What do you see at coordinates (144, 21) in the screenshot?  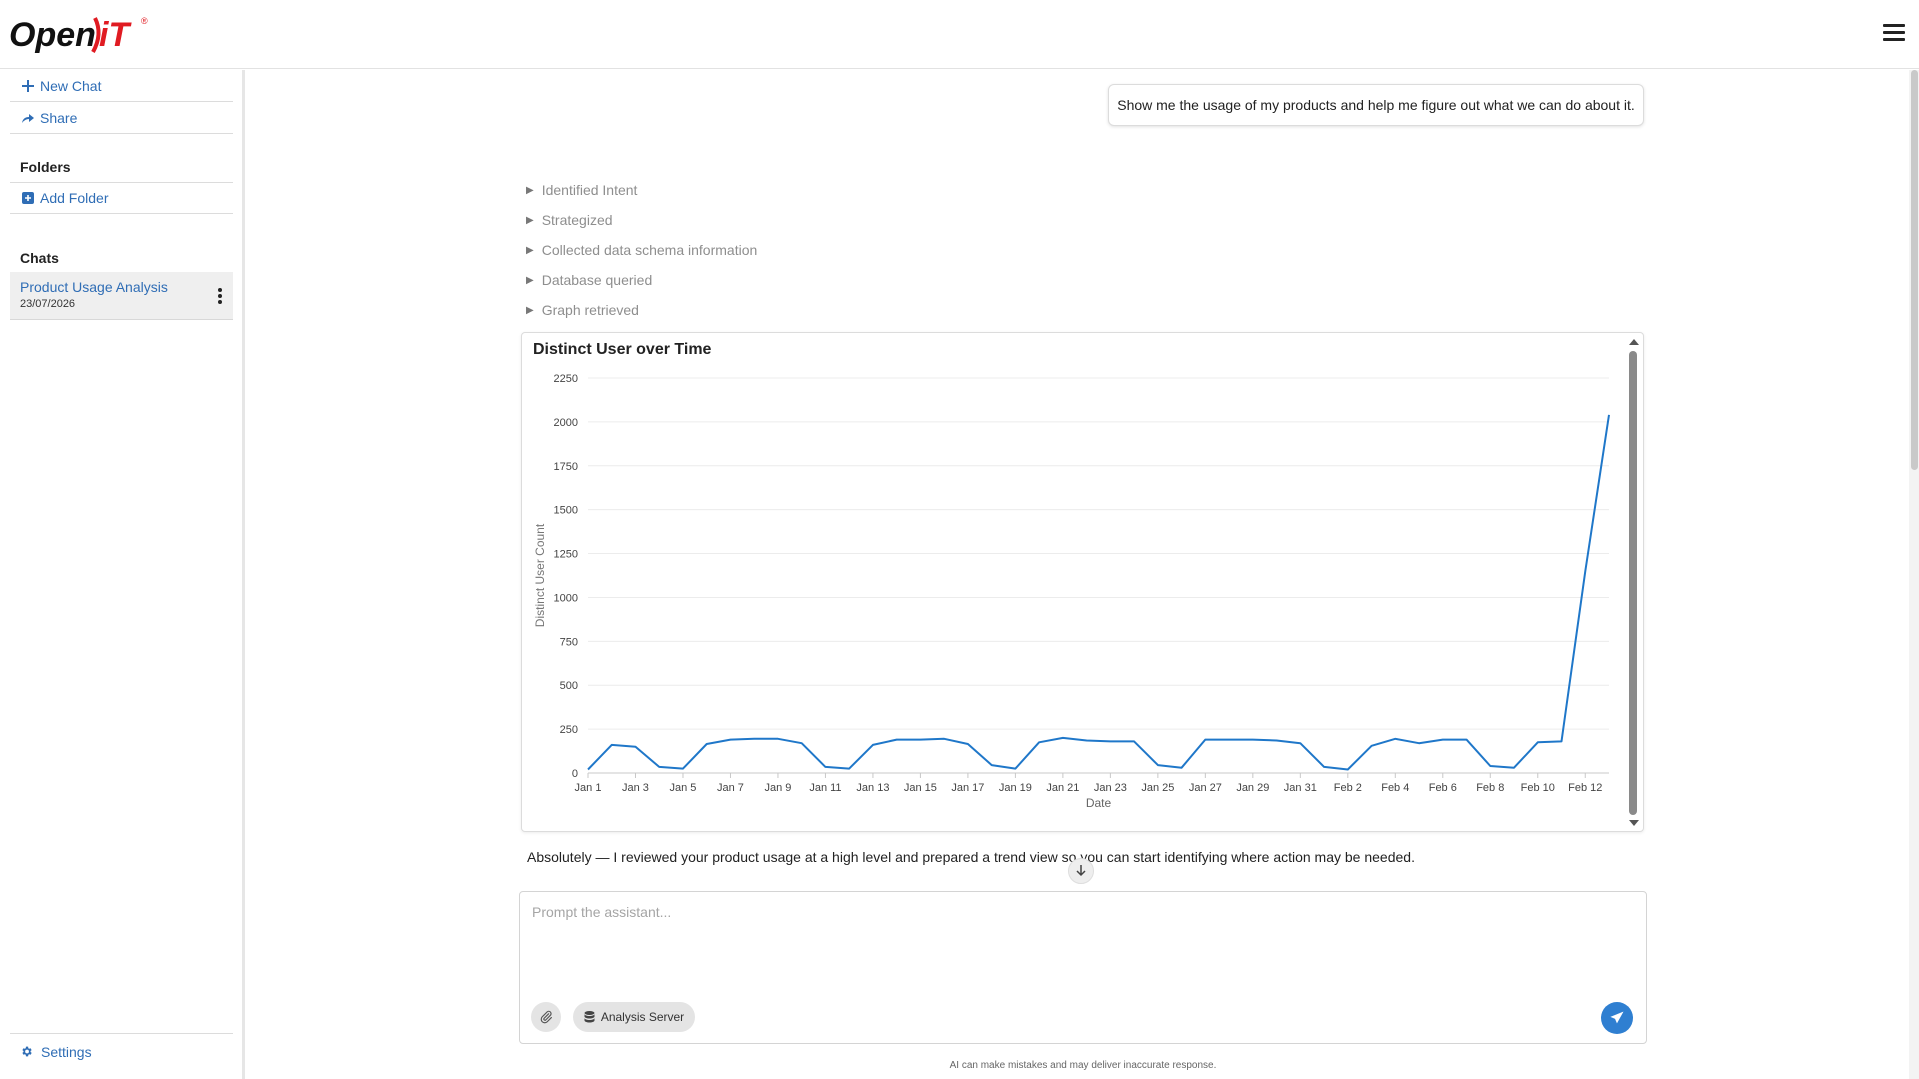 I see `logo-registered: ®` at bounding box center [144, 21].